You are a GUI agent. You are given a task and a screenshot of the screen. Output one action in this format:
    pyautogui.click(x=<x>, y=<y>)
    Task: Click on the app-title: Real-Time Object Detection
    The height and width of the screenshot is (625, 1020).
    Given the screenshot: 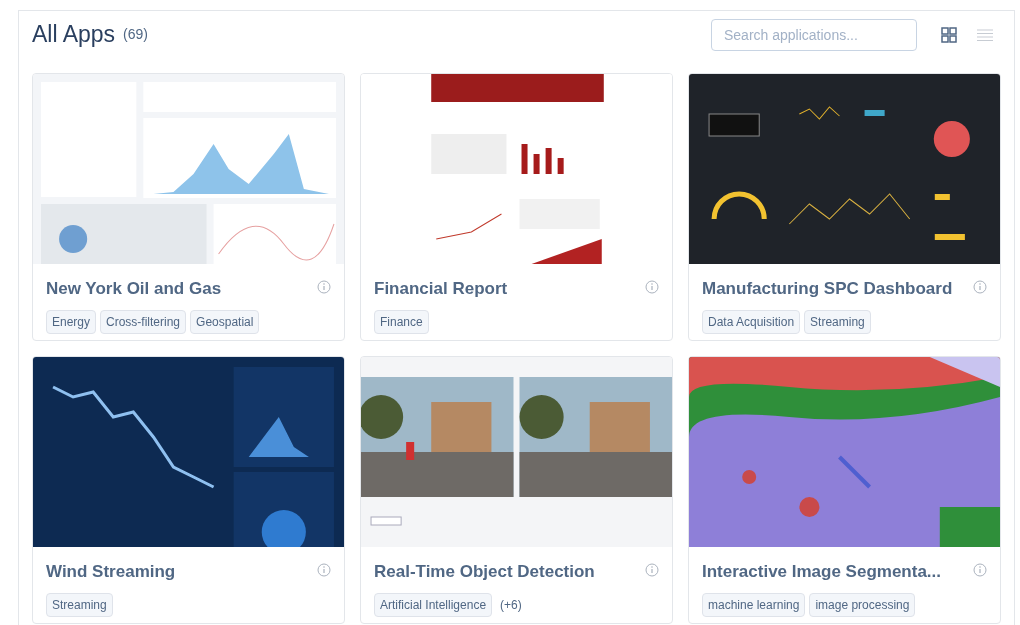 What is the action you would take?
    pyautogui.click(x=484, y=572)
    